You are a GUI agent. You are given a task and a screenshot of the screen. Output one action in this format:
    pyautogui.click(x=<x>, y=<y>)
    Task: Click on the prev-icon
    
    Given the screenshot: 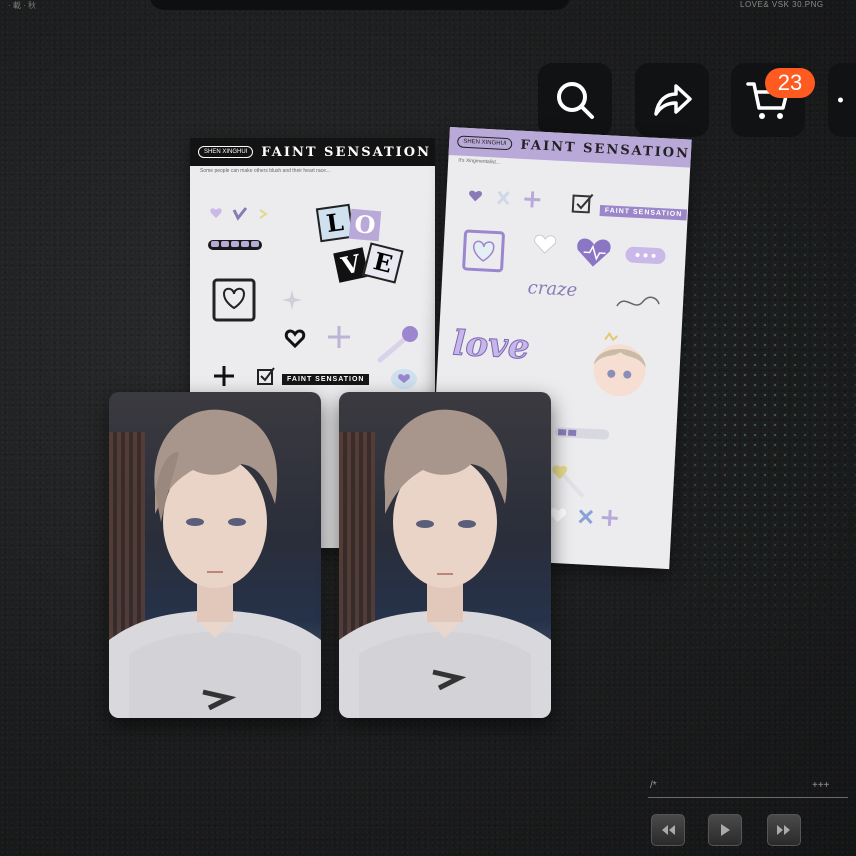 What is the action you would take?
    pyautogui.click(x=668, y=830)
    